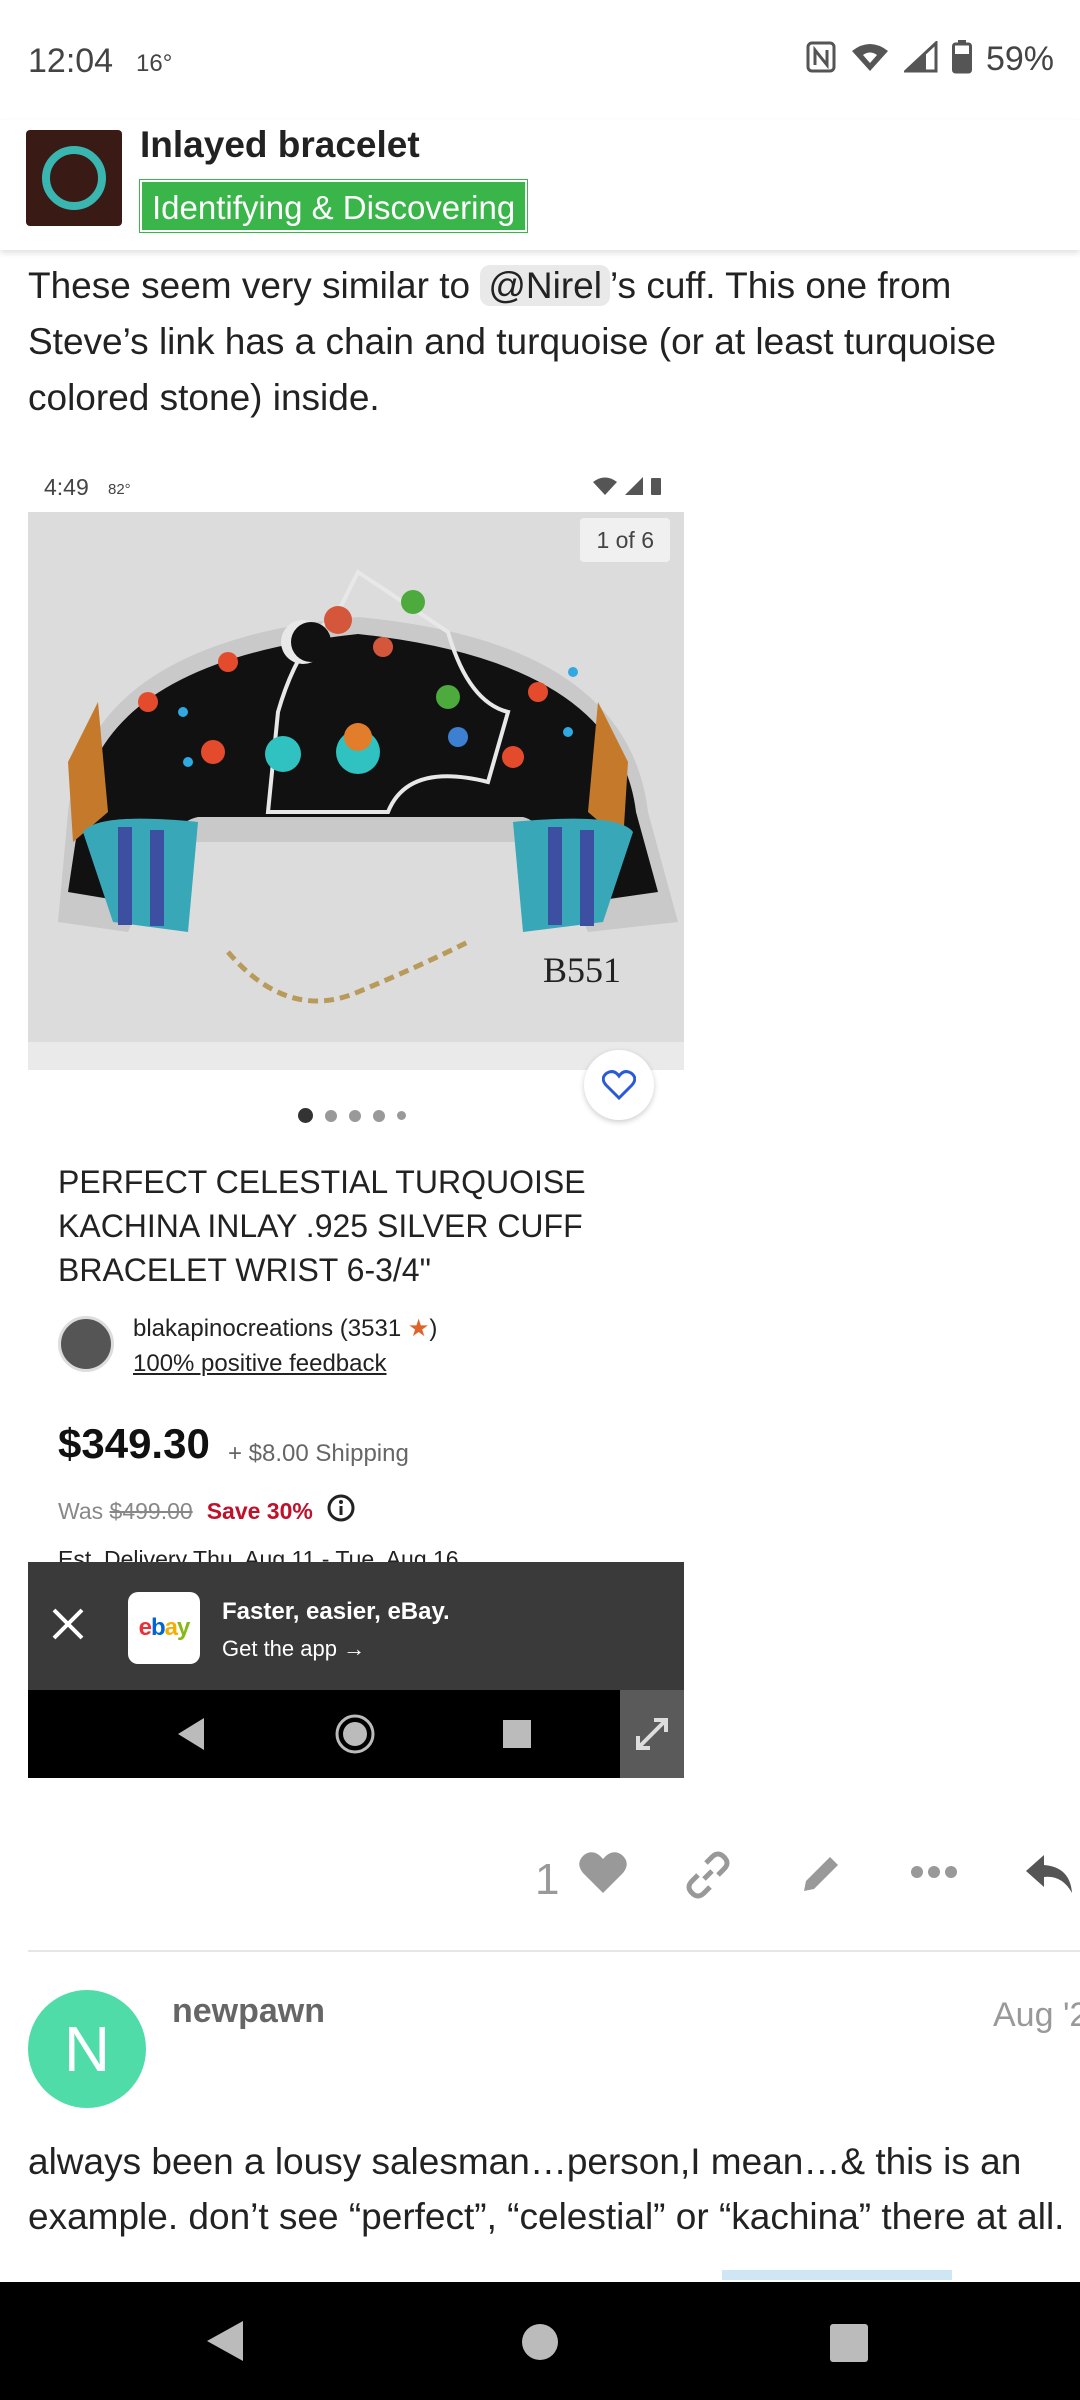 This screenshot has width=1080, height=2400. Describe the element at coordinates (258, 1554) in the screenshot. I see `delivery-estimate: Est. Delivery Thu, Aug 11 - Tue, Aug 16` at that location.